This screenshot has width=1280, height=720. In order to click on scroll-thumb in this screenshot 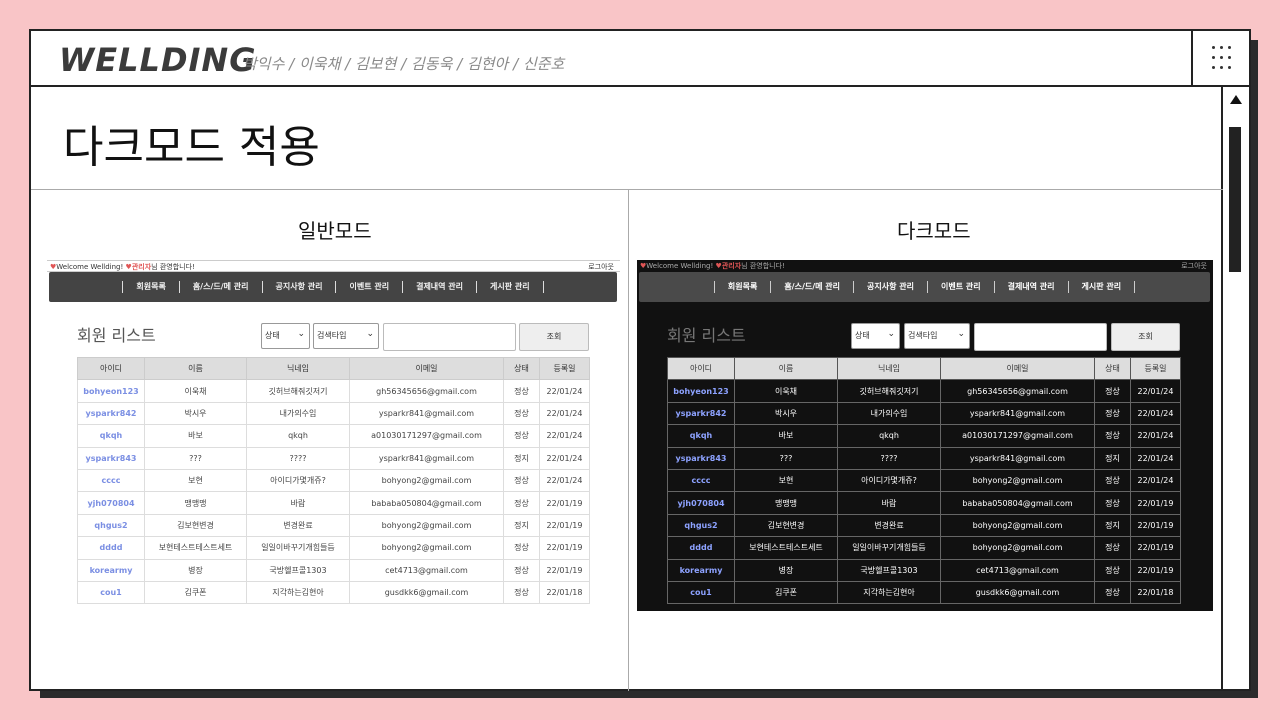, I will do `click(1235, 199)`.